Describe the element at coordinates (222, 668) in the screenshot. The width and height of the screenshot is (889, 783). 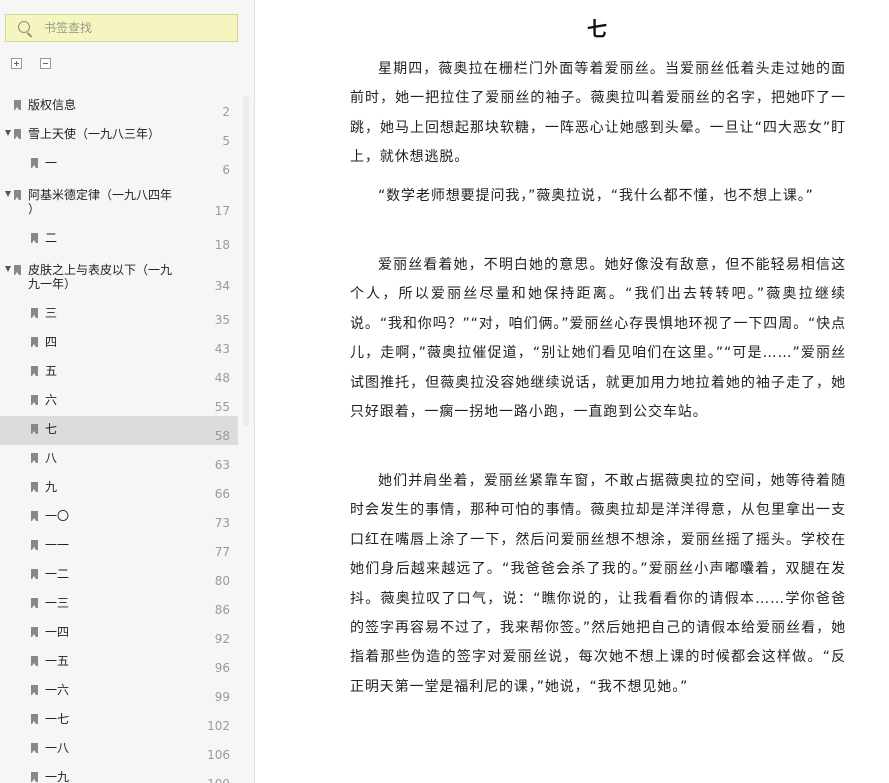
I see `toc-item-page: 96` at that location.